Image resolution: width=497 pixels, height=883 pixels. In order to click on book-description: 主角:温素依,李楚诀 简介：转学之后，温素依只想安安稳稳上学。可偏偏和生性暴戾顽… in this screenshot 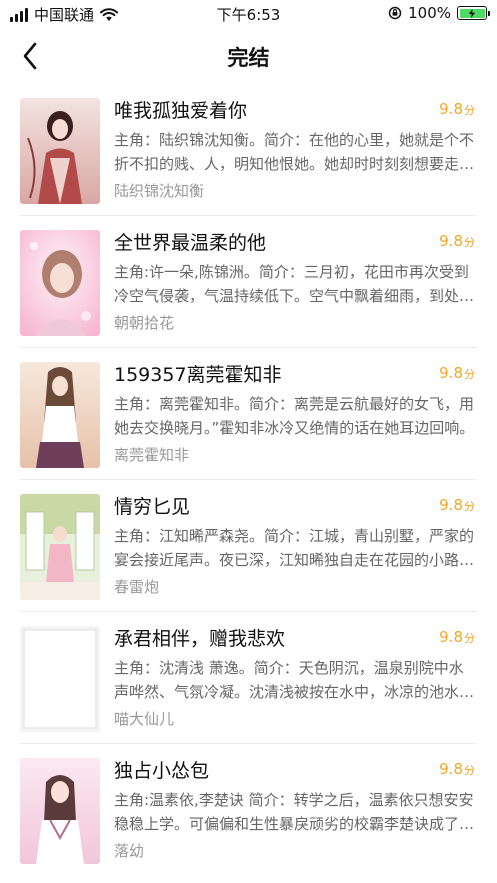, I will do `click(294, 812)`.